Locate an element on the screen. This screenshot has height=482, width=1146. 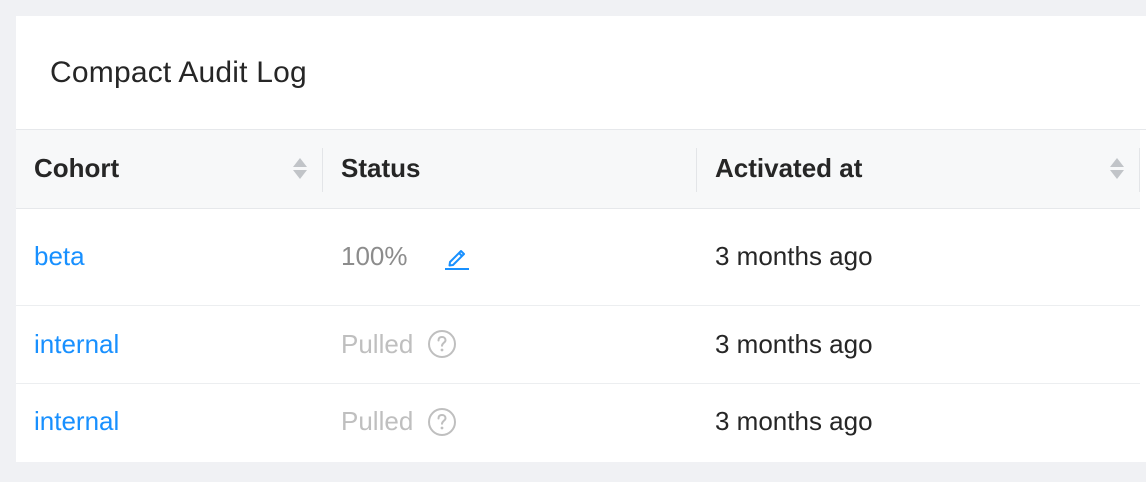
column-header-activated-at: Activated at is located at coordinates (918, 169).